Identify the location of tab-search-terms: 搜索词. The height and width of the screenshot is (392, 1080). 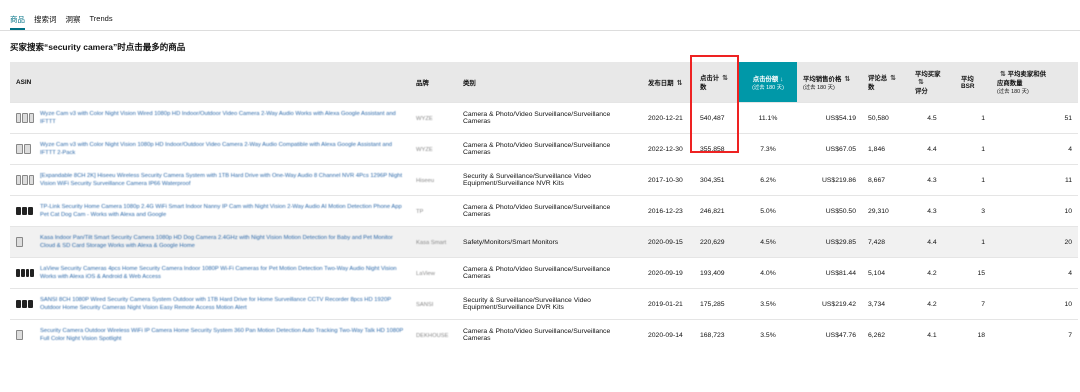
(45, 22).